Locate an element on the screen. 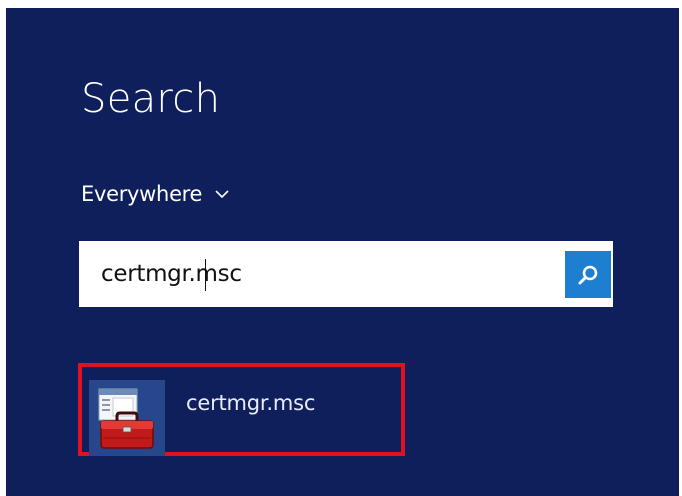 Image resolution: width=682 pixels, height=496 pixels. search-box is located at coordinates (346, 274).